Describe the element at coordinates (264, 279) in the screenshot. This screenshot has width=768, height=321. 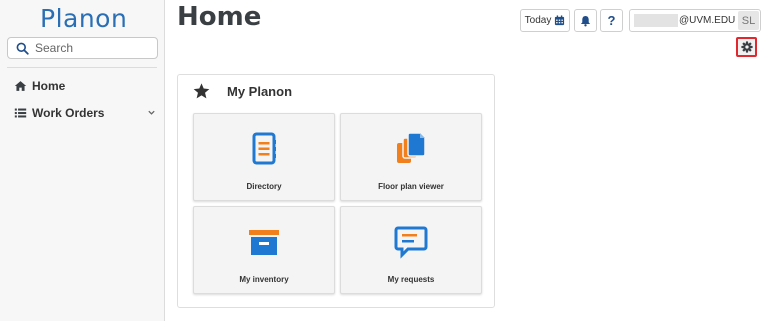
I see `tile-label: My inventory` at that location.